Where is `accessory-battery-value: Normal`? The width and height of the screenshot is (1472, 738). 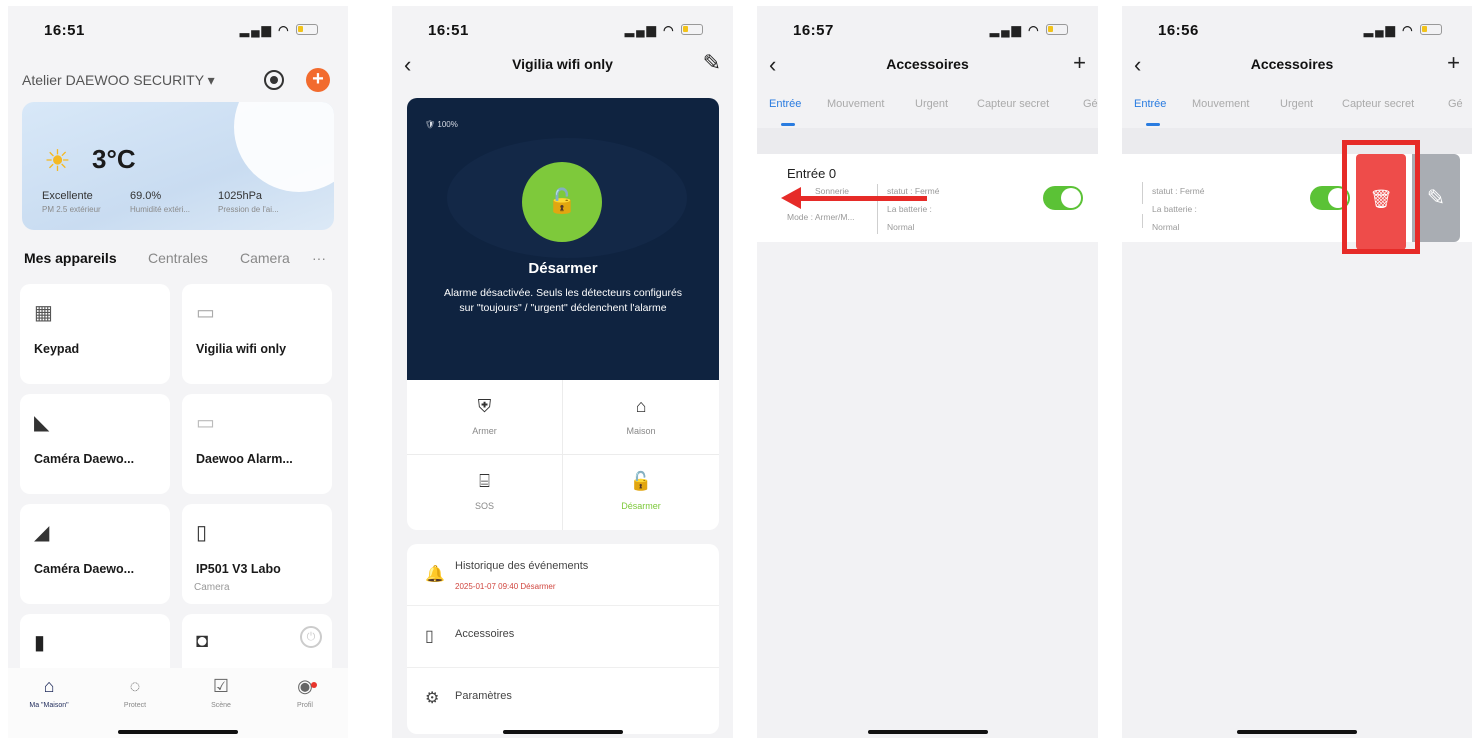 accessory-battery-value: Normal is located at coordinates (1166, 227).